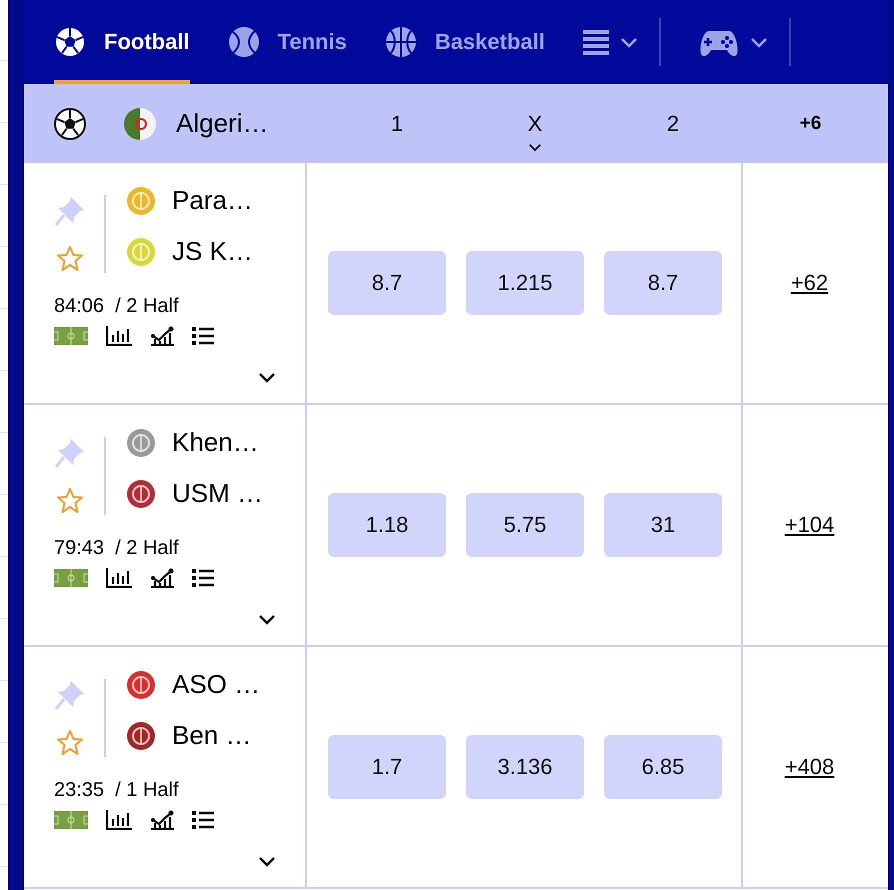 Image resolution: width=894 pixels, height=890 pixels. I want to click on more-markets-link: +104, so click(809, 525).